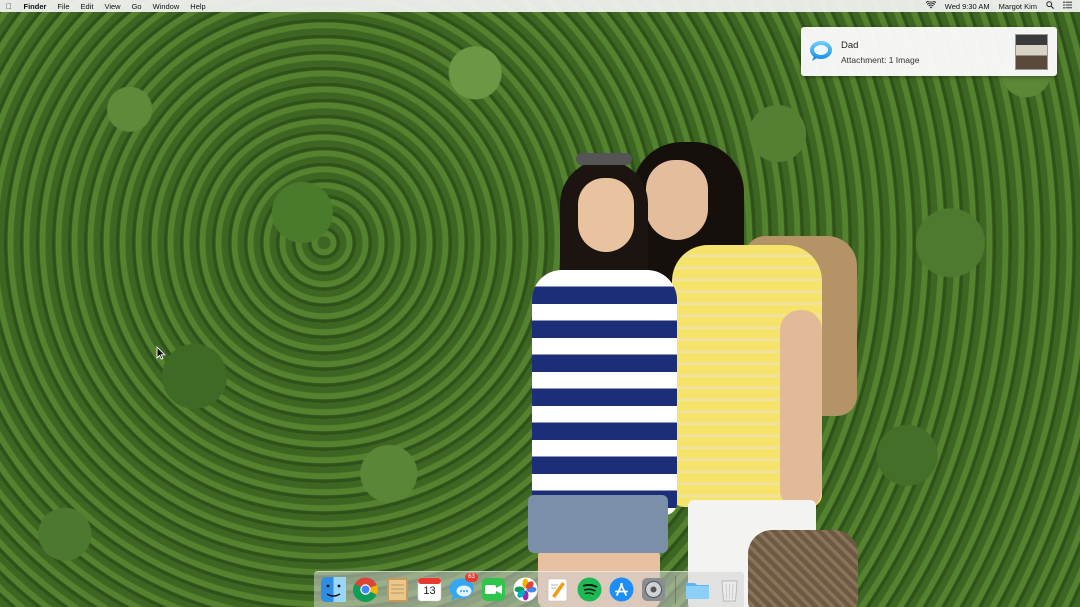  What do you see at coordinates (1031, 52) in the screenshot?
I see `attachment-thumbnail` at bounding box center [1031, 52].